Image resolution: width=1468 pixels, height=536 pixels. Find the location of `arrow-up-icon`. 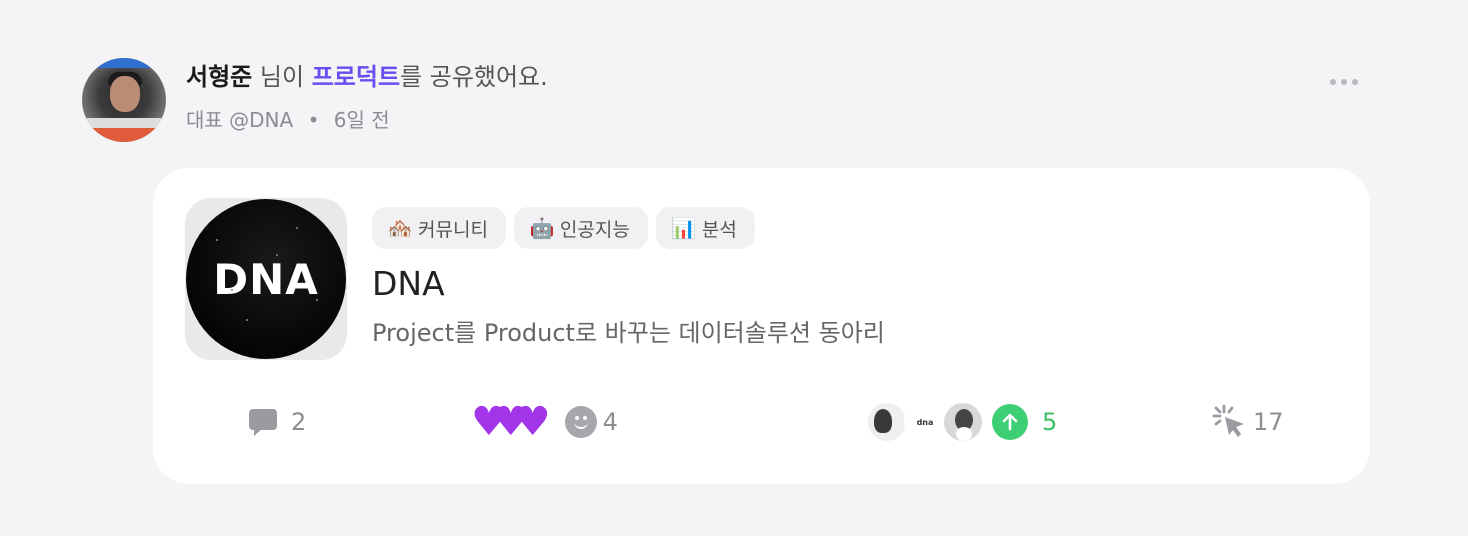

arrow-up-icon is located at coordinates (1010, 422).